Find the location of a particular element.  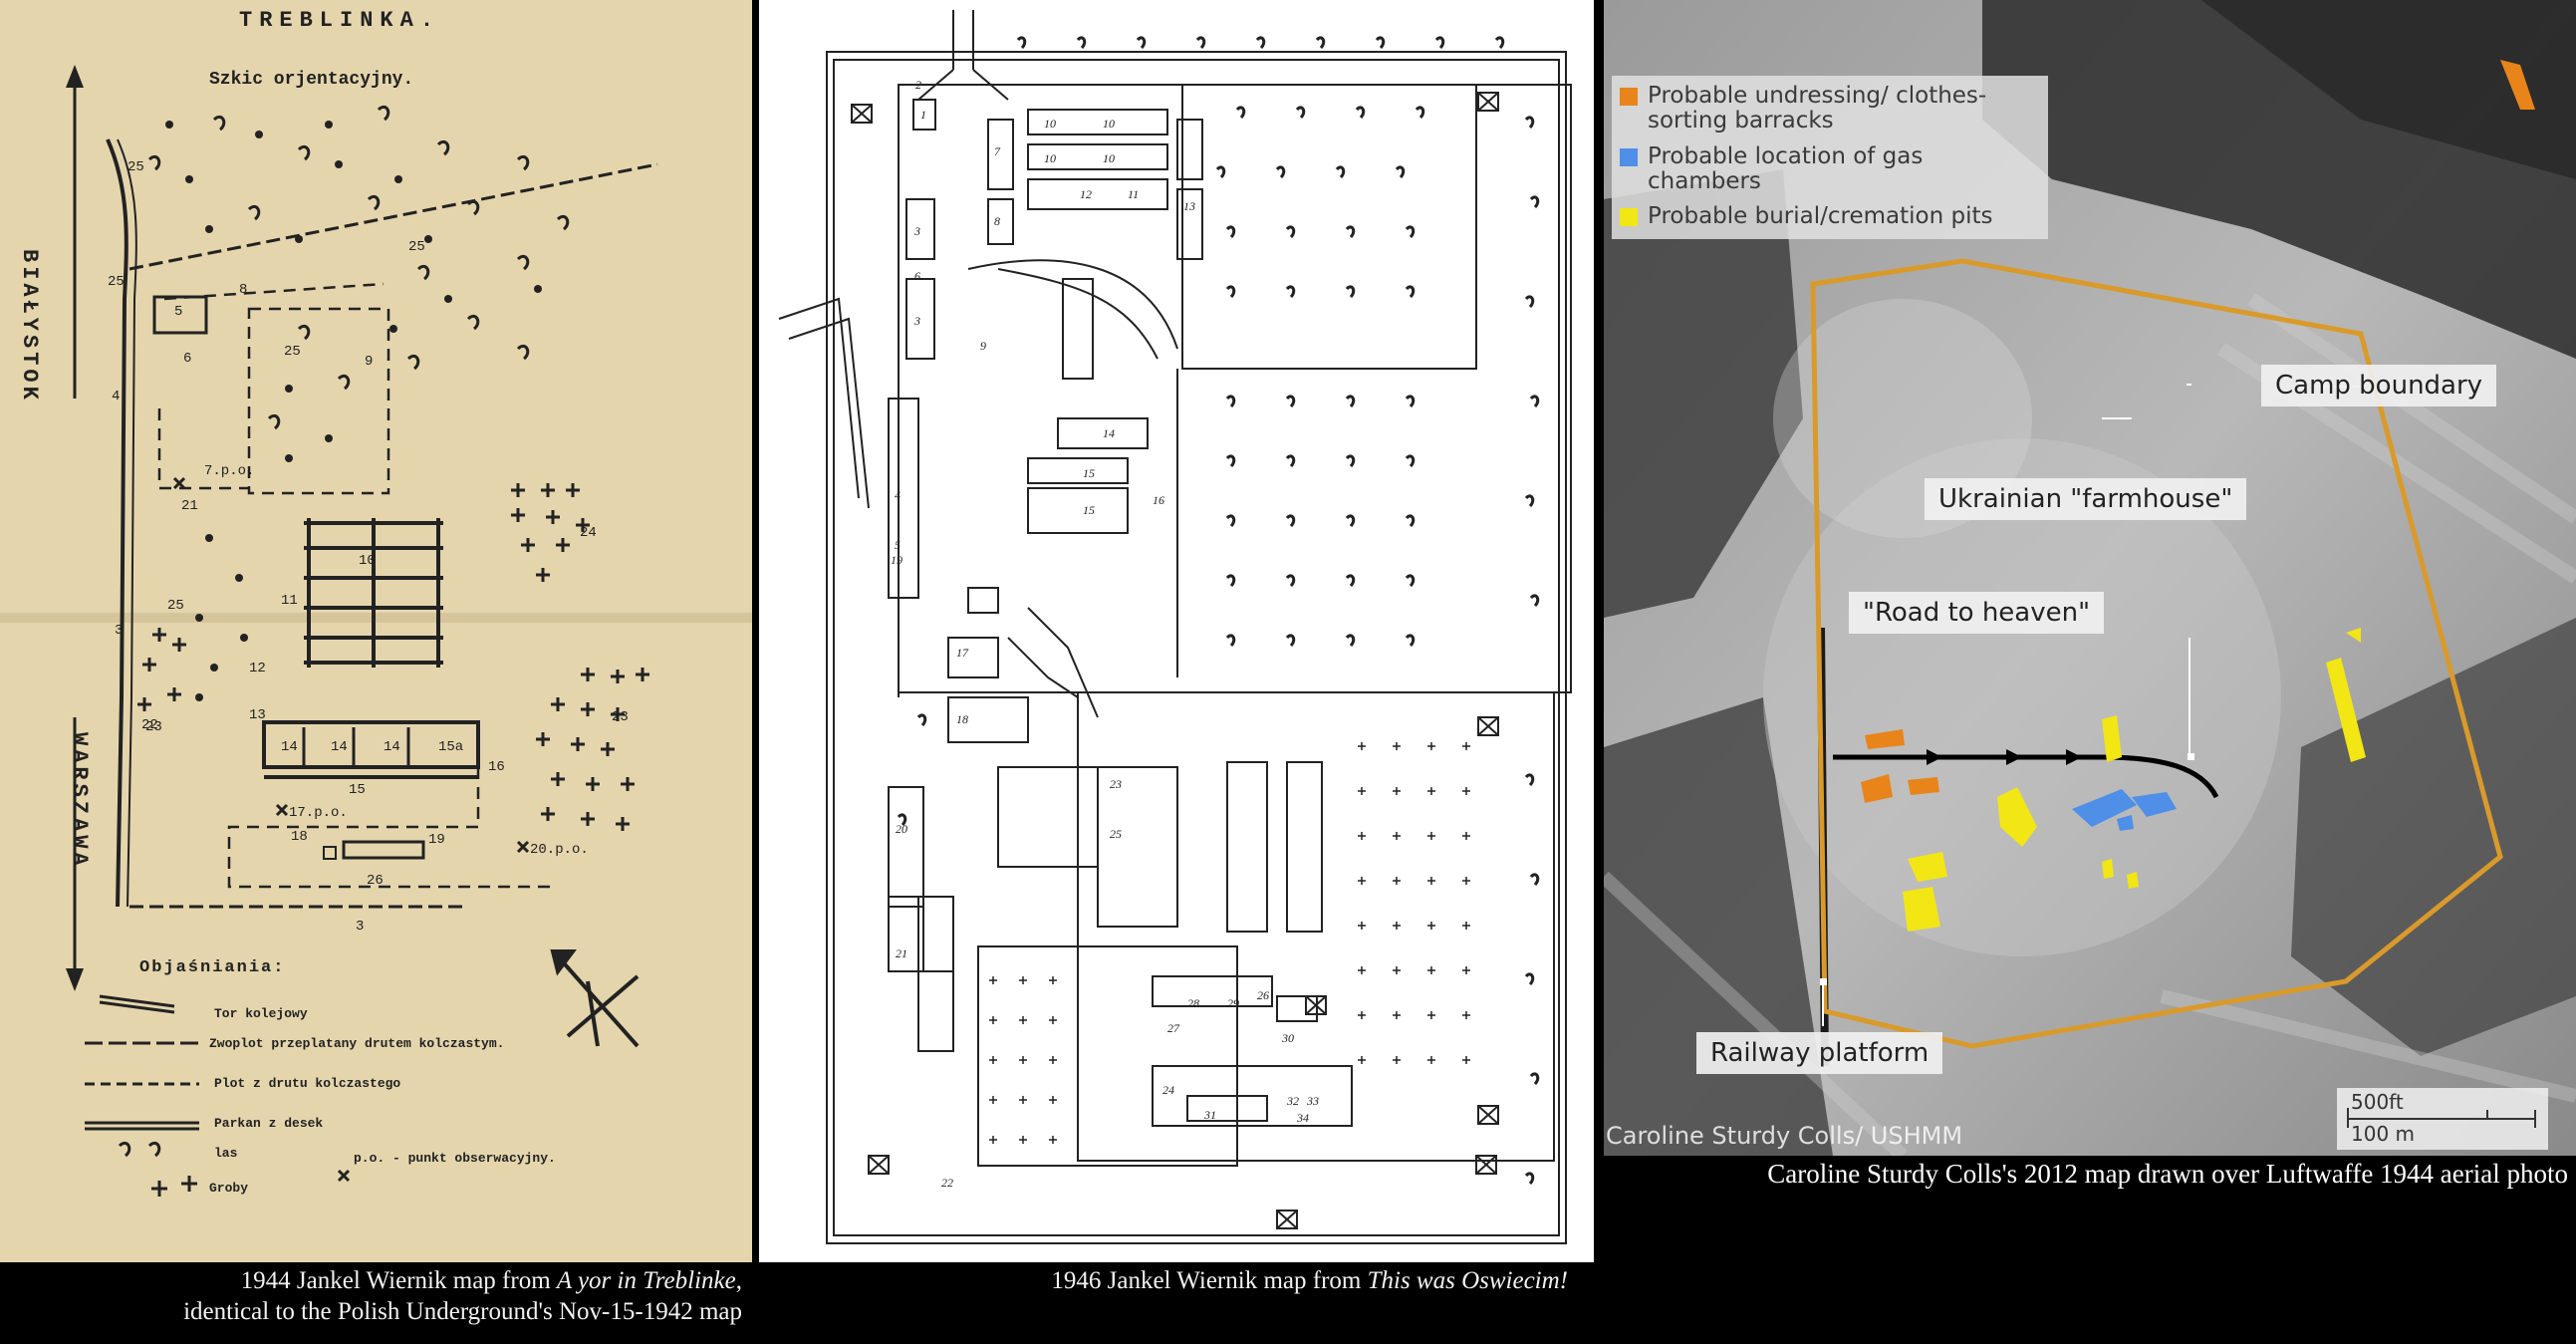

legend-item: p.o. - punkt obserwacyjny. is located at coordinates (455, 1159).